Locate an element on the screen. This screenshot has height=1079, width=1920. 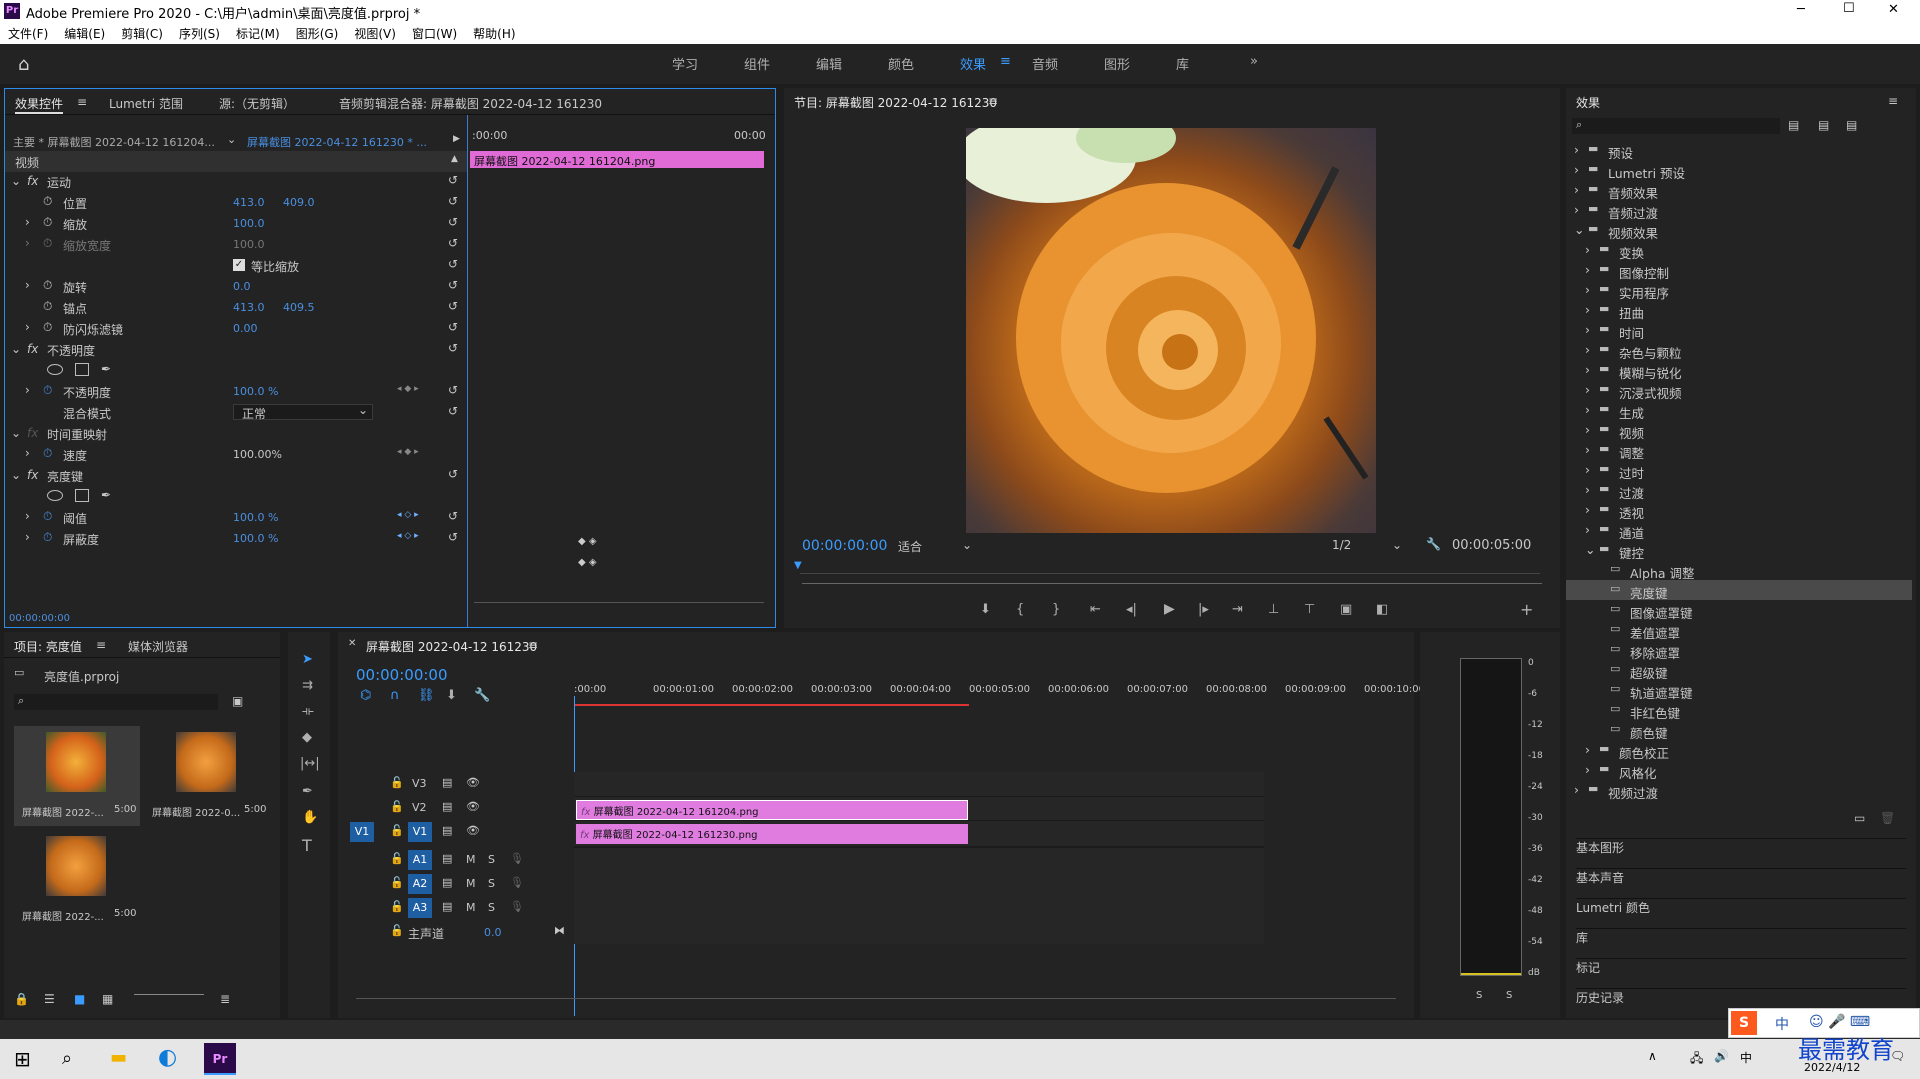
wrench-icon: 🔧 is located at coordinates (482, 695).